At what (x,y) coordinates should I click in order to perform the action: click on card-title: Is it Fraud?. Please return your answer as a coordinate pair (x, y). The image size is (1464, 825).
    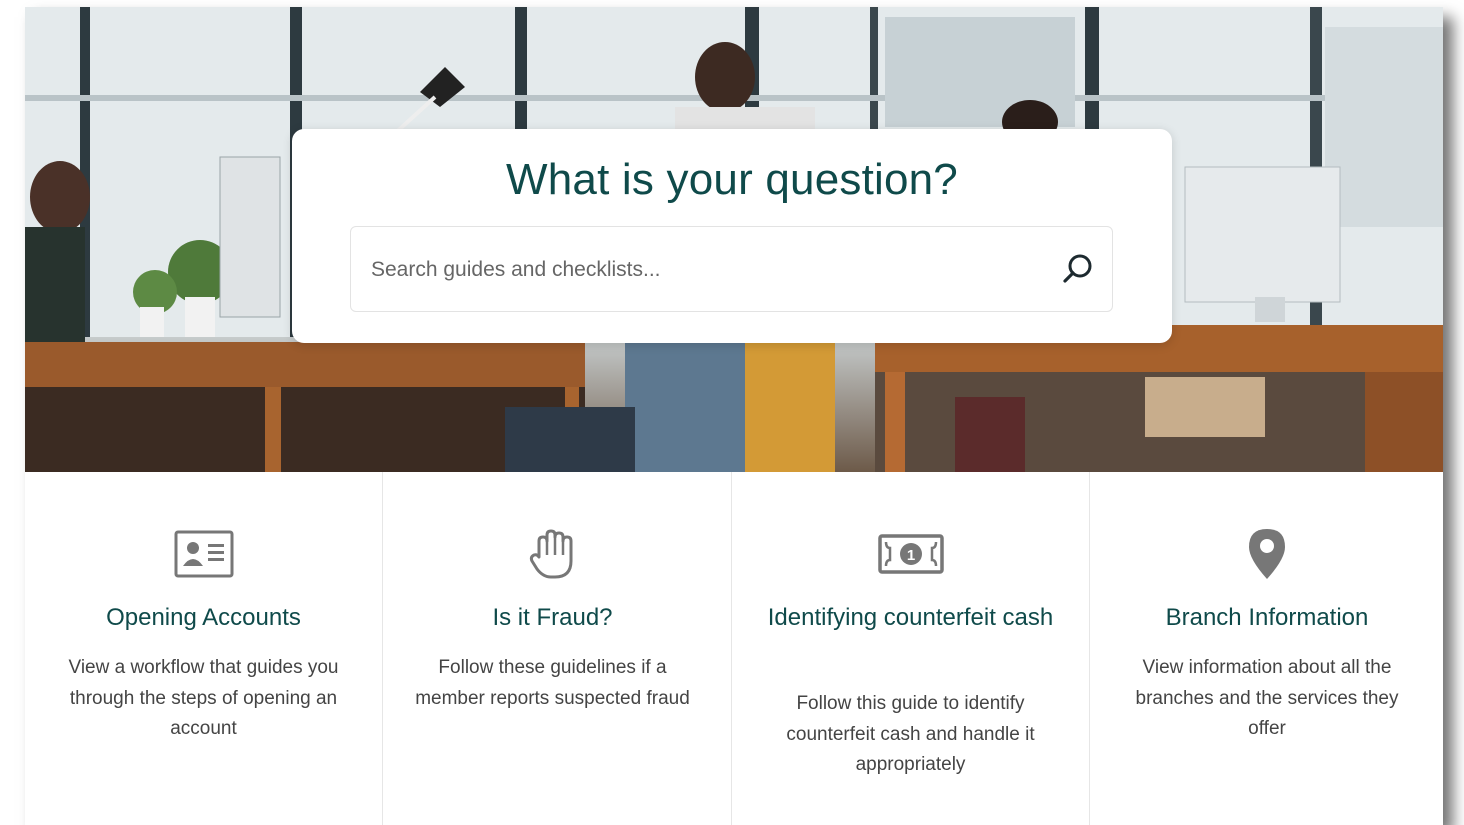
    Looking at the image, I should click on (552, 617).